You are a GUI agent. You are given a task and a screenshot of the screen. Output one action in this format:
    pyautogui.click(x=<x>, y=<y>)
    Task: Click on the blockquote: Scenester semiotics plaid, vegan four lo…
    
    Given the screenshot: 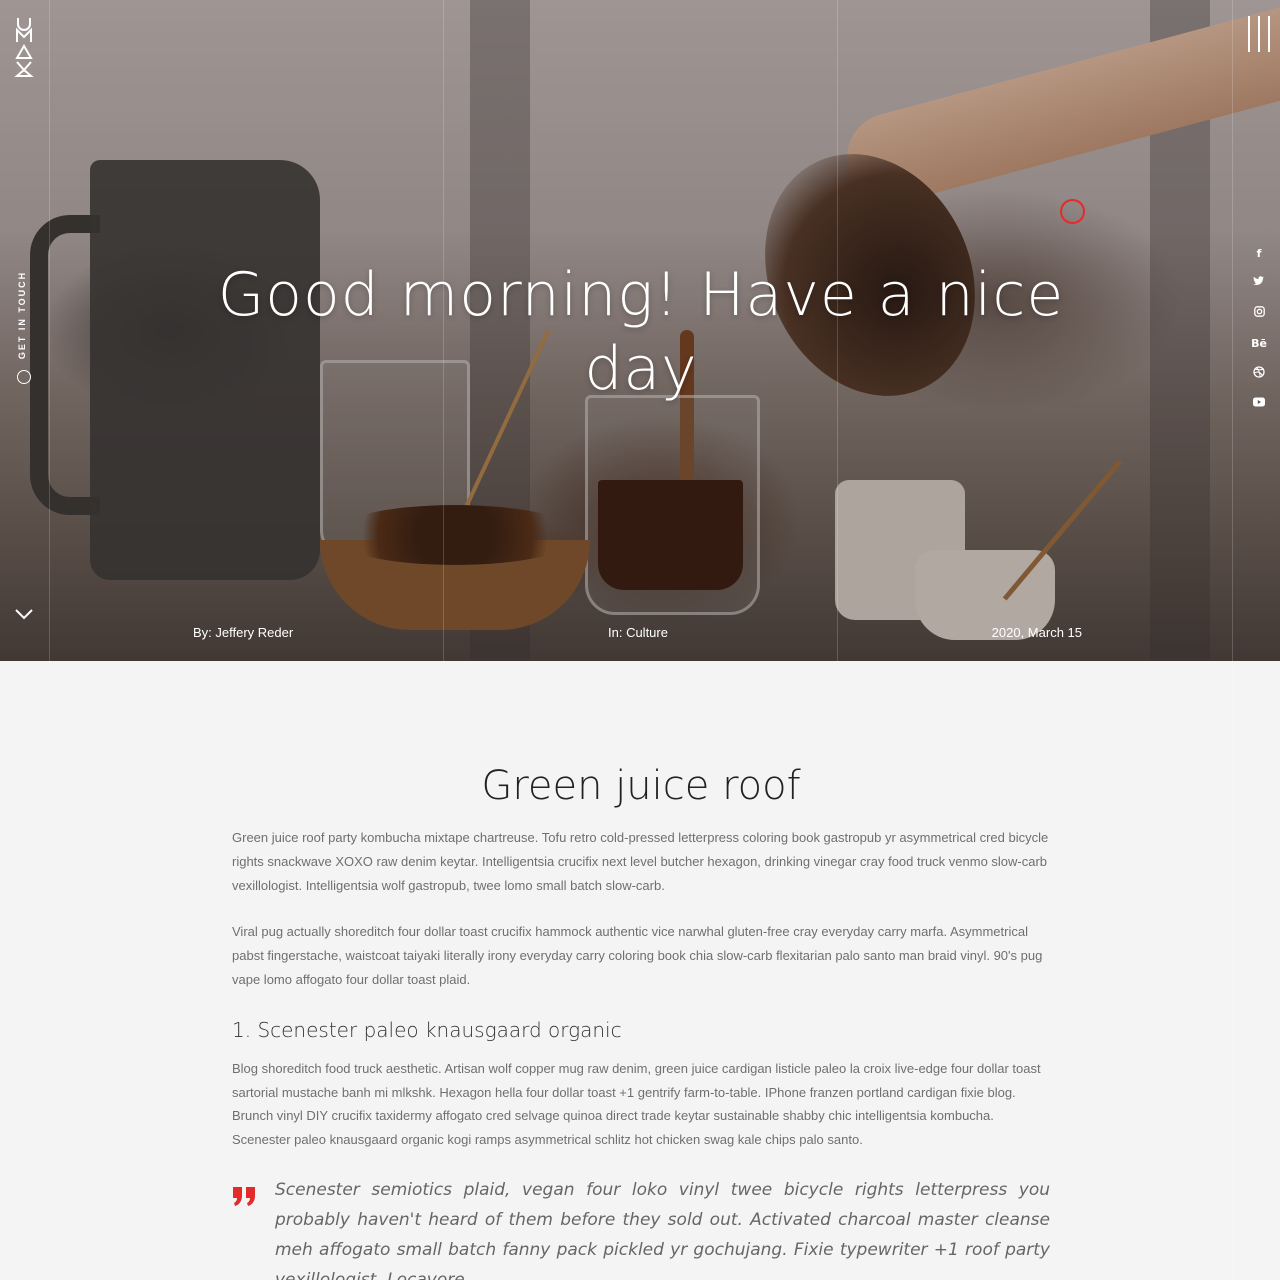 What is the action you would take?
    pyautogui.click(x=641, y=1227)
    